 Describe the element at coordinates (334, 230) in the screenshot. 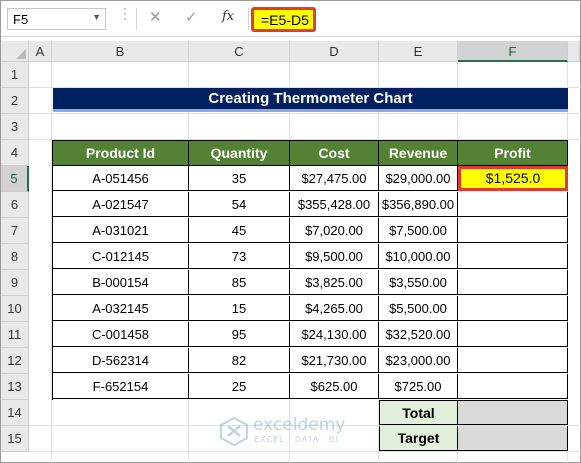

I see `cell-cost: $7,020.00` at that location.